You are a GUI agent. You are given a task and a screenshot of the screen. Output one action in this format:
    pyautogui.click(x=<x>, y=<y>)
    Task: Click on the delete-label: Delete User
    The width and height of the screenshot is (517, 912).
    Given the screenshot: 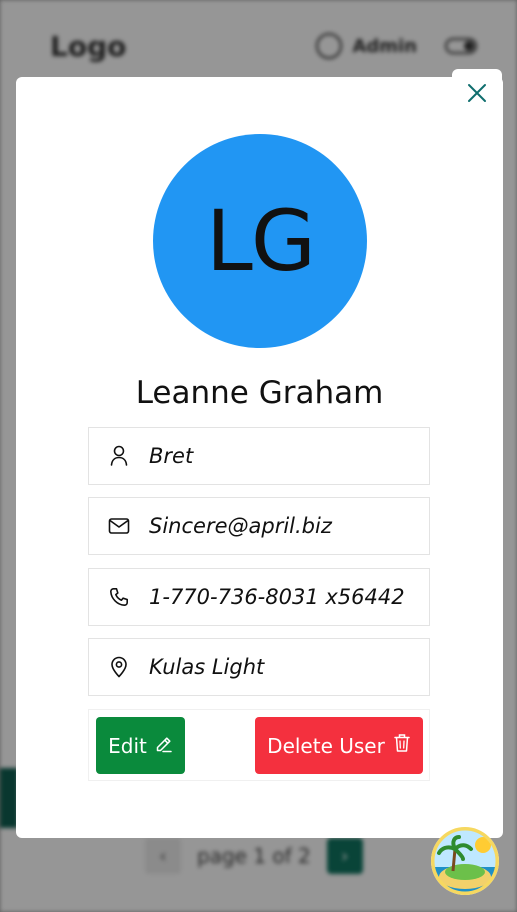 What is the action you would take?
    pyautogui.click(x=326, y=745)
    